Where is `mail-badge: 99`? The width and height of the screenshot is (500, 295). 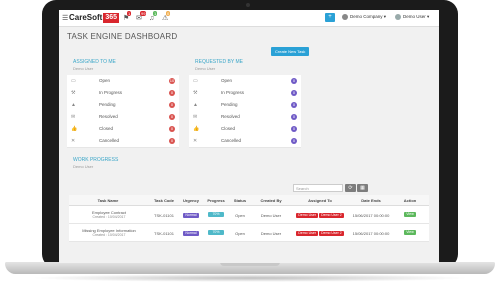 mail-badge: 99 is located at coordinates (143, 13).